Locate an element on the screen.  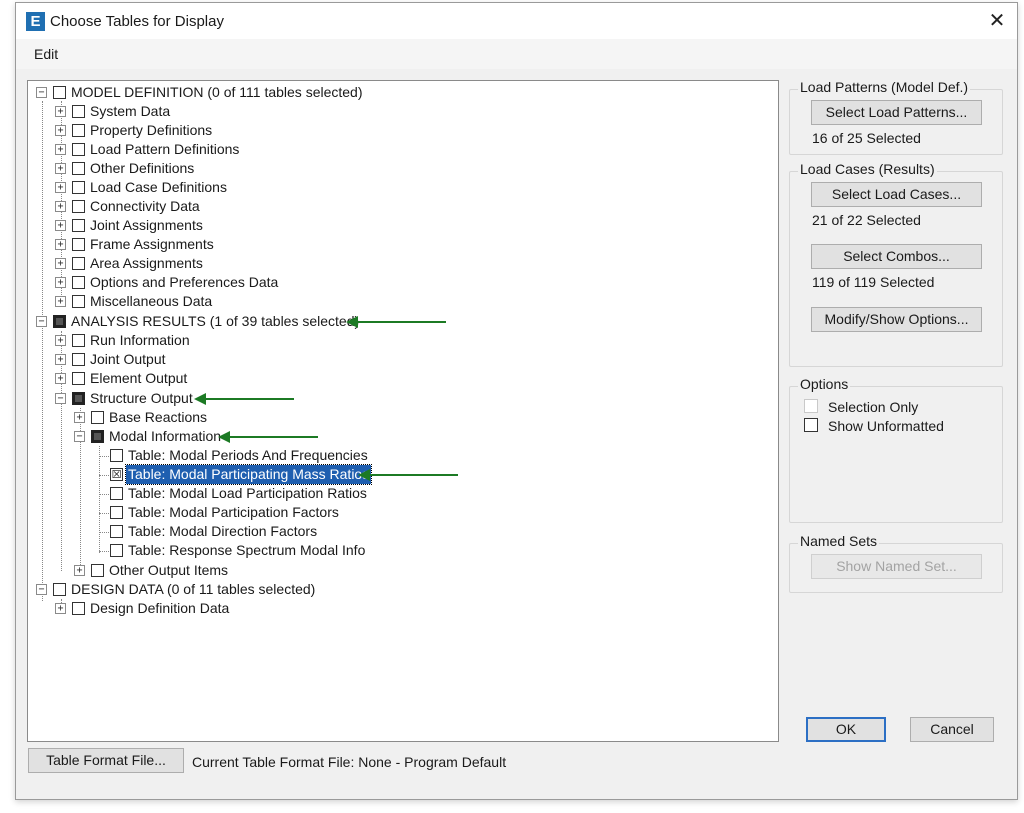
tree-label: DESIGN DATA (0 of 11 tables selected) is located at coordinates (193, 589).